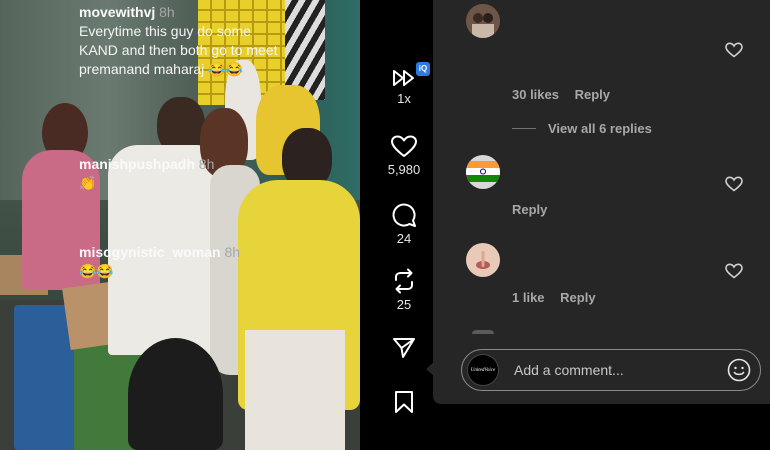 This screenshot has height=450, width=770. What do you see at coordinates (404, 215) in the screenshot?
I see `comment-icon` at bounding box center [404, 215].